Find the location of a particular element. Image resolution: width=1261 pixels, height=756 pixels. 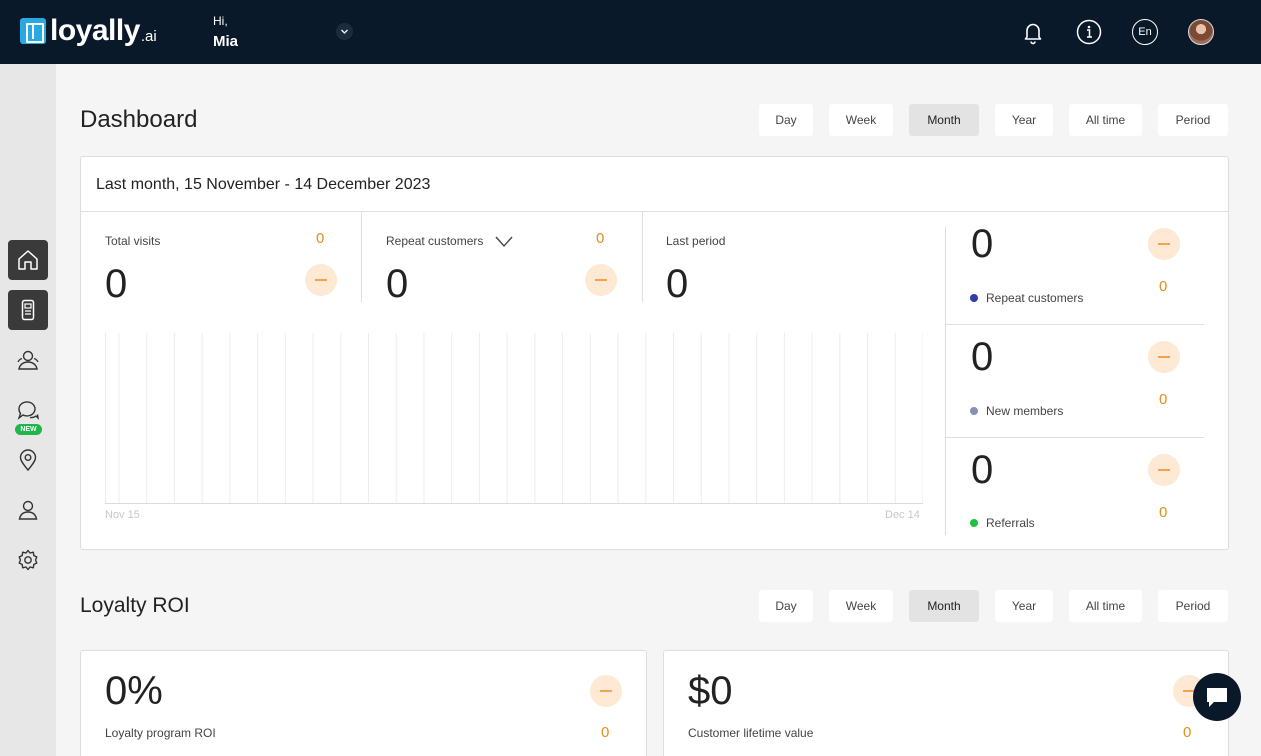

repeat-customers-dropdown: Repeat customers is located at coordinates (449, 241).